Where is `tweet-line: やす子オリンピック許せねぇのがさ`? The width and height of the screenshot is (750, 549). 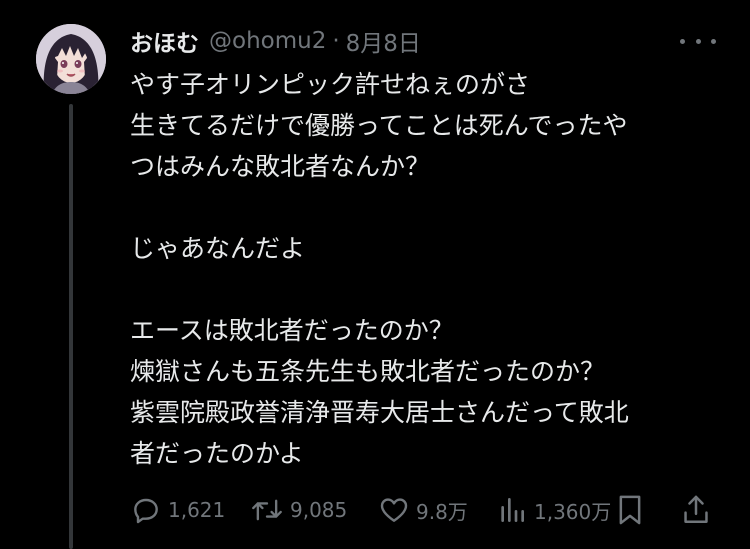 tweet-line: やす子オリンピック許せねぇのがさ is located at coordinates (330, 84).